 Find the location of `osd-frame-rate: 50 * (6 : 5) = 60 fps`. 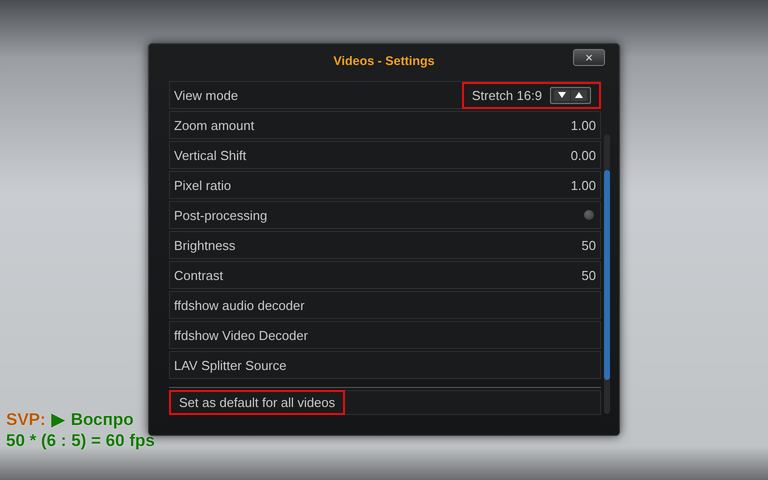

osd-frame-rate: 50 * (6 : 5) = 60 fps is located at coordinates (80, 440).